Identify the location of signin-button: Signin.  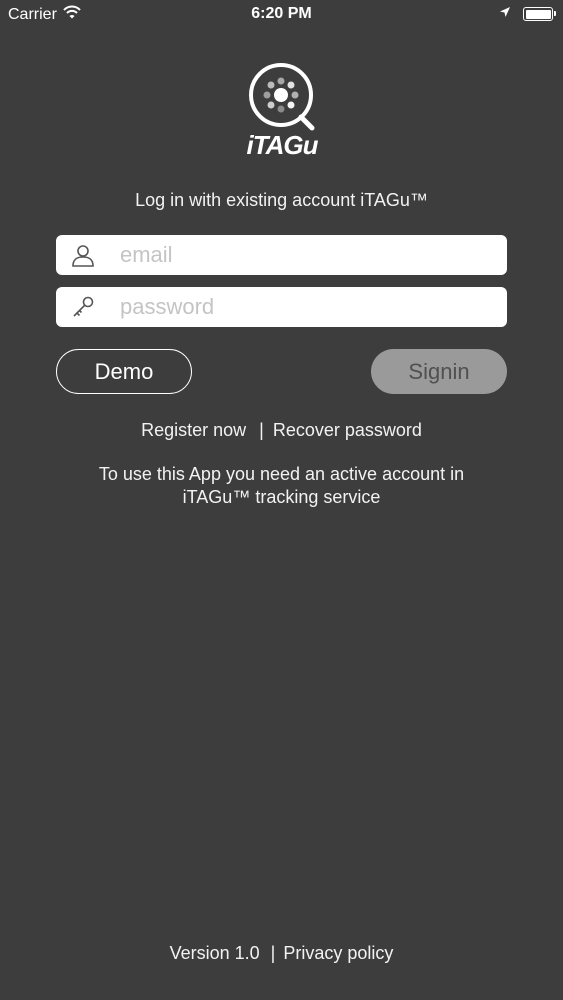
(439, 371).